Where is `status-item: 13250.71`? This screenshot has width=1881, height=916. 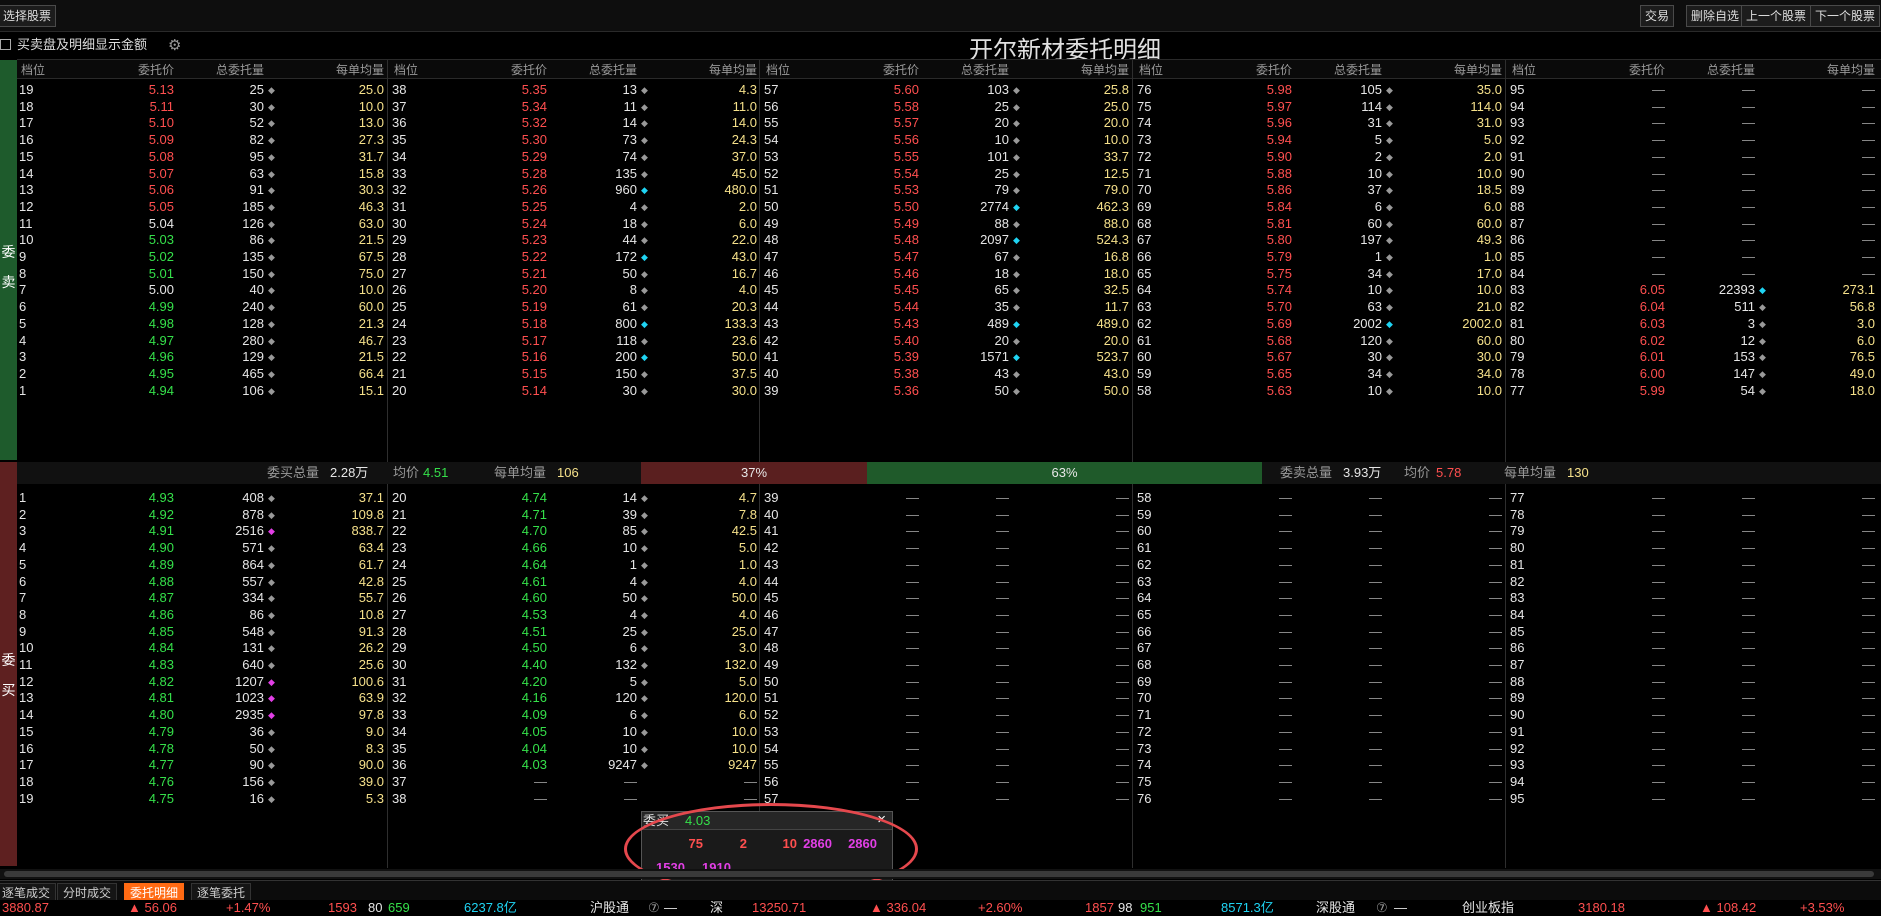 status-item: 13250.71 is located at coordinates (779, 907).